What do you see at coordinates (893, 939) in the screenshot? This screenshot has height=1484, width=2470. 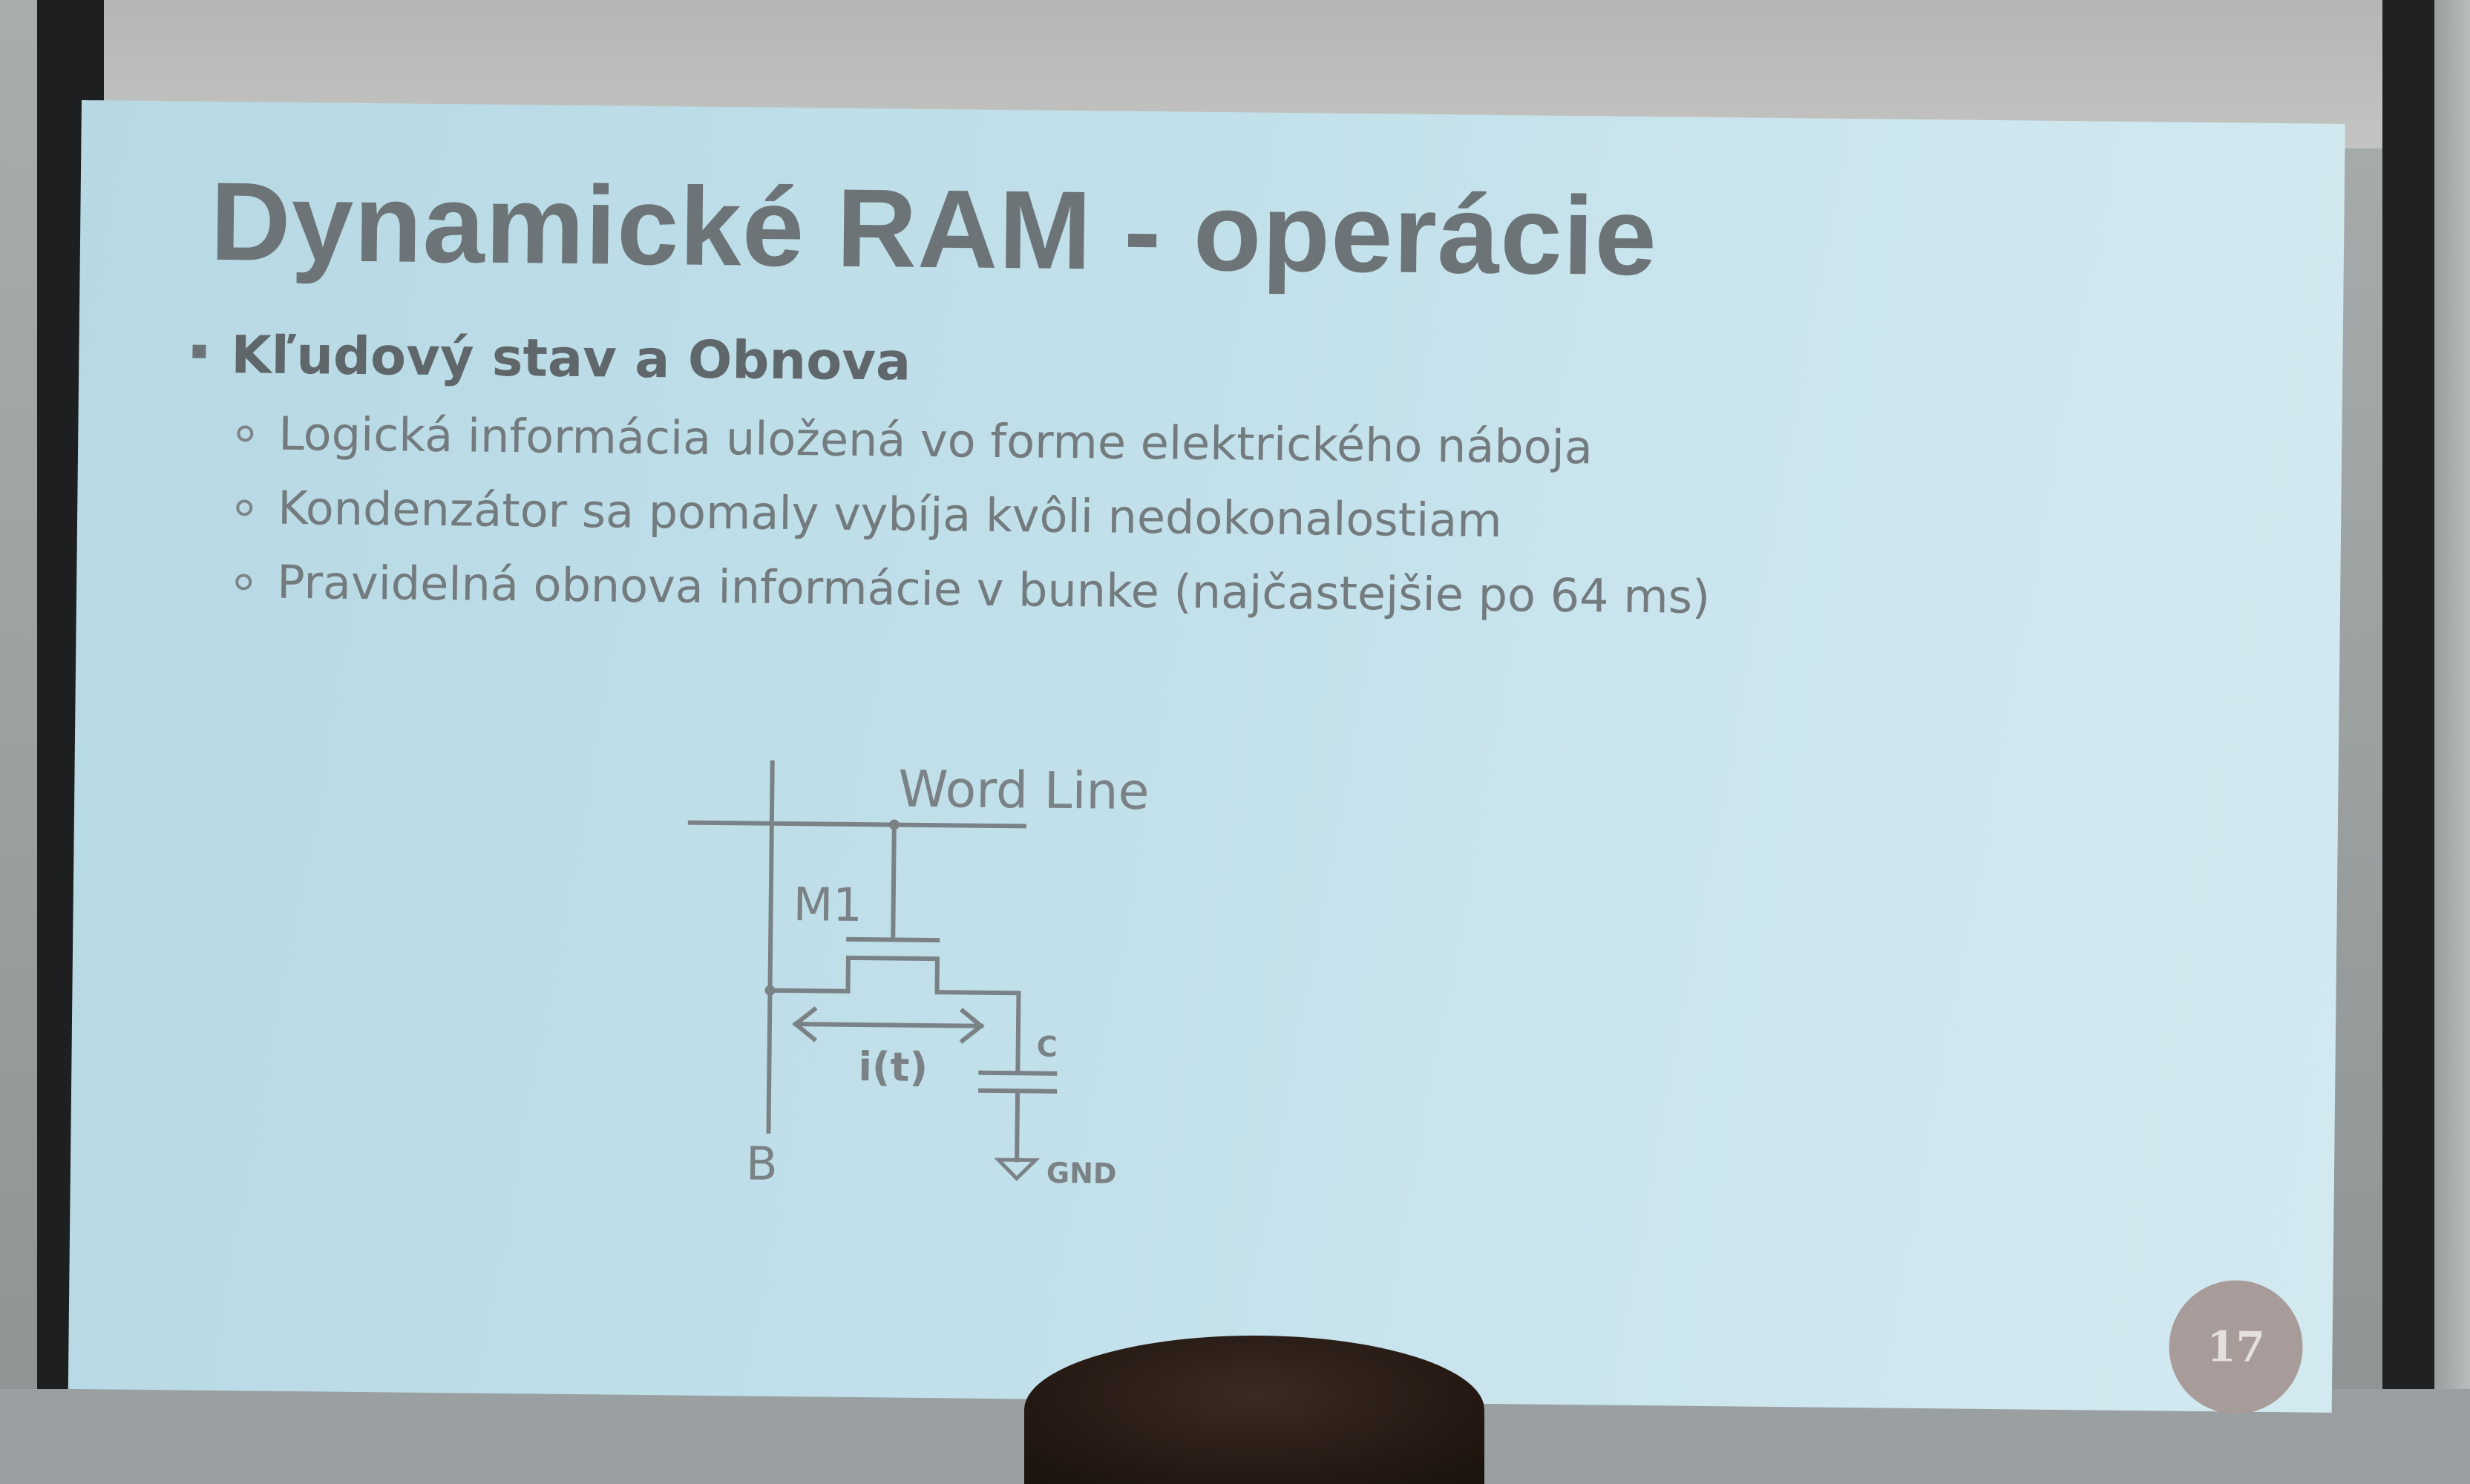 I see `gate-plate` at bounding box center [893, 939].